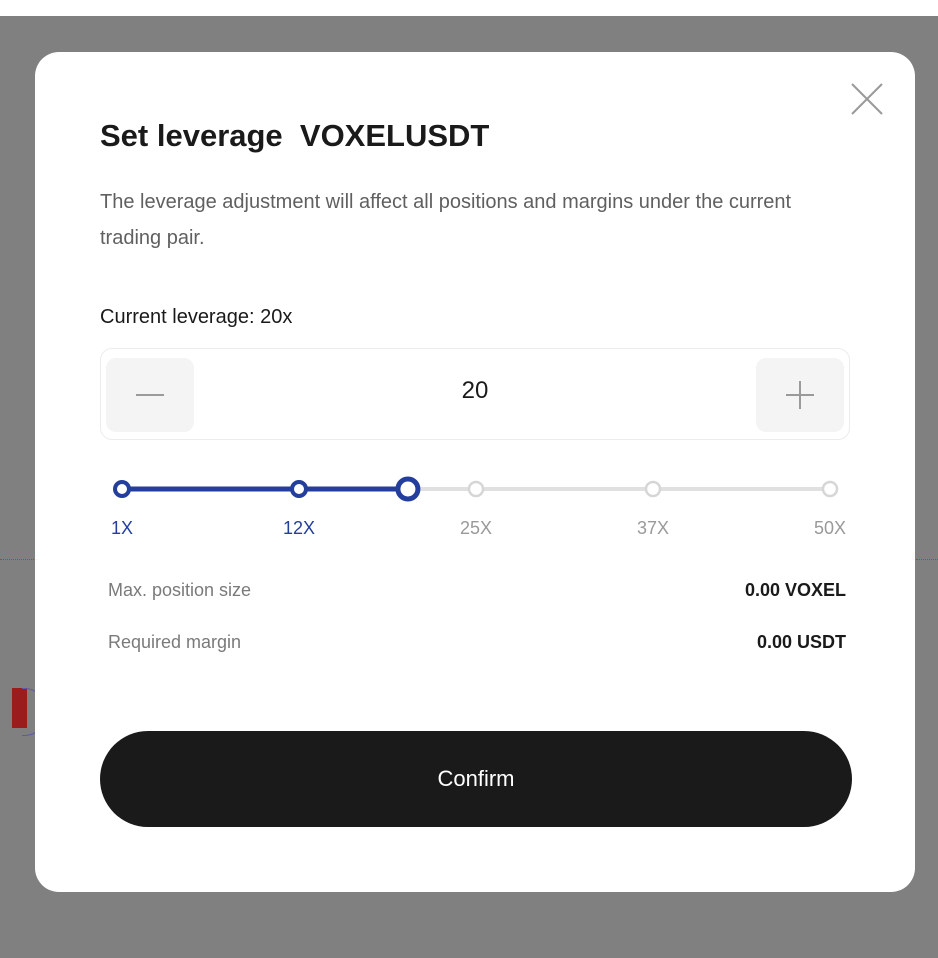 The width and height of the screenshot is (938, 958). Describe the element at coordinates (299, 528) in the screenshot. I see `slider-tick-label: 12X` at that location.